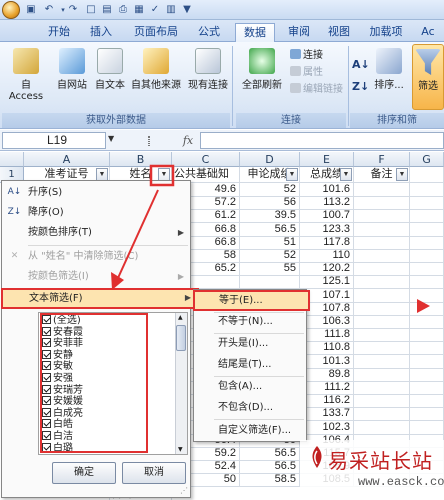  I want to click on from-text-button: 自文本, so click(110, 69).